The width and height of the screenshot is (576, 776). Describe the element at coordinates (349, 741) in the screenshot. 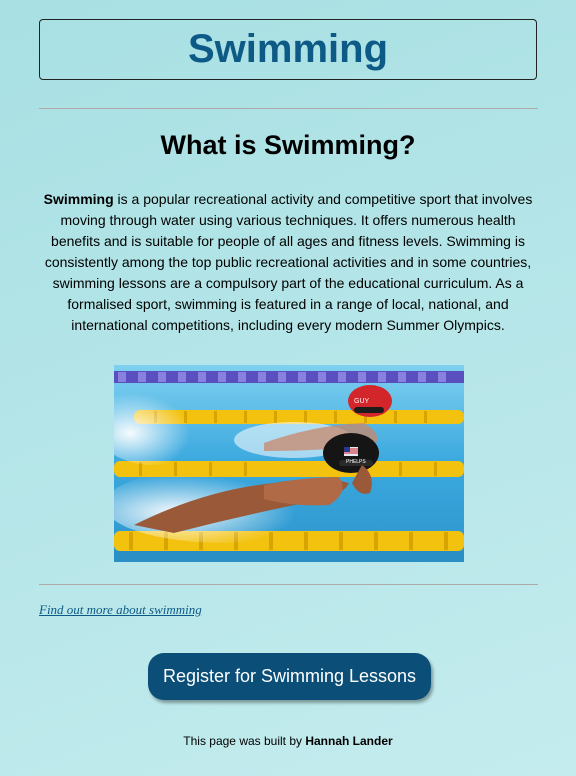

I see `footer-author: Hannah Lander` at that location.